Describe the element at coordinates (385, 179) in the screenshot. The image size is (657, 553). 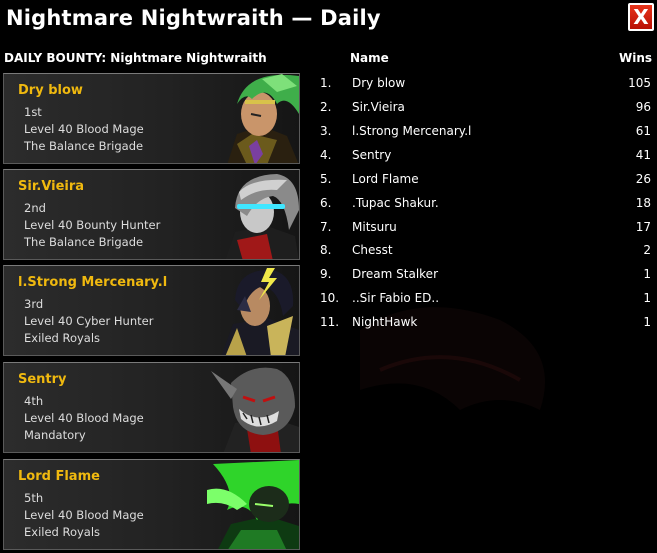
I see `row-name: Lord Flame` at that location.